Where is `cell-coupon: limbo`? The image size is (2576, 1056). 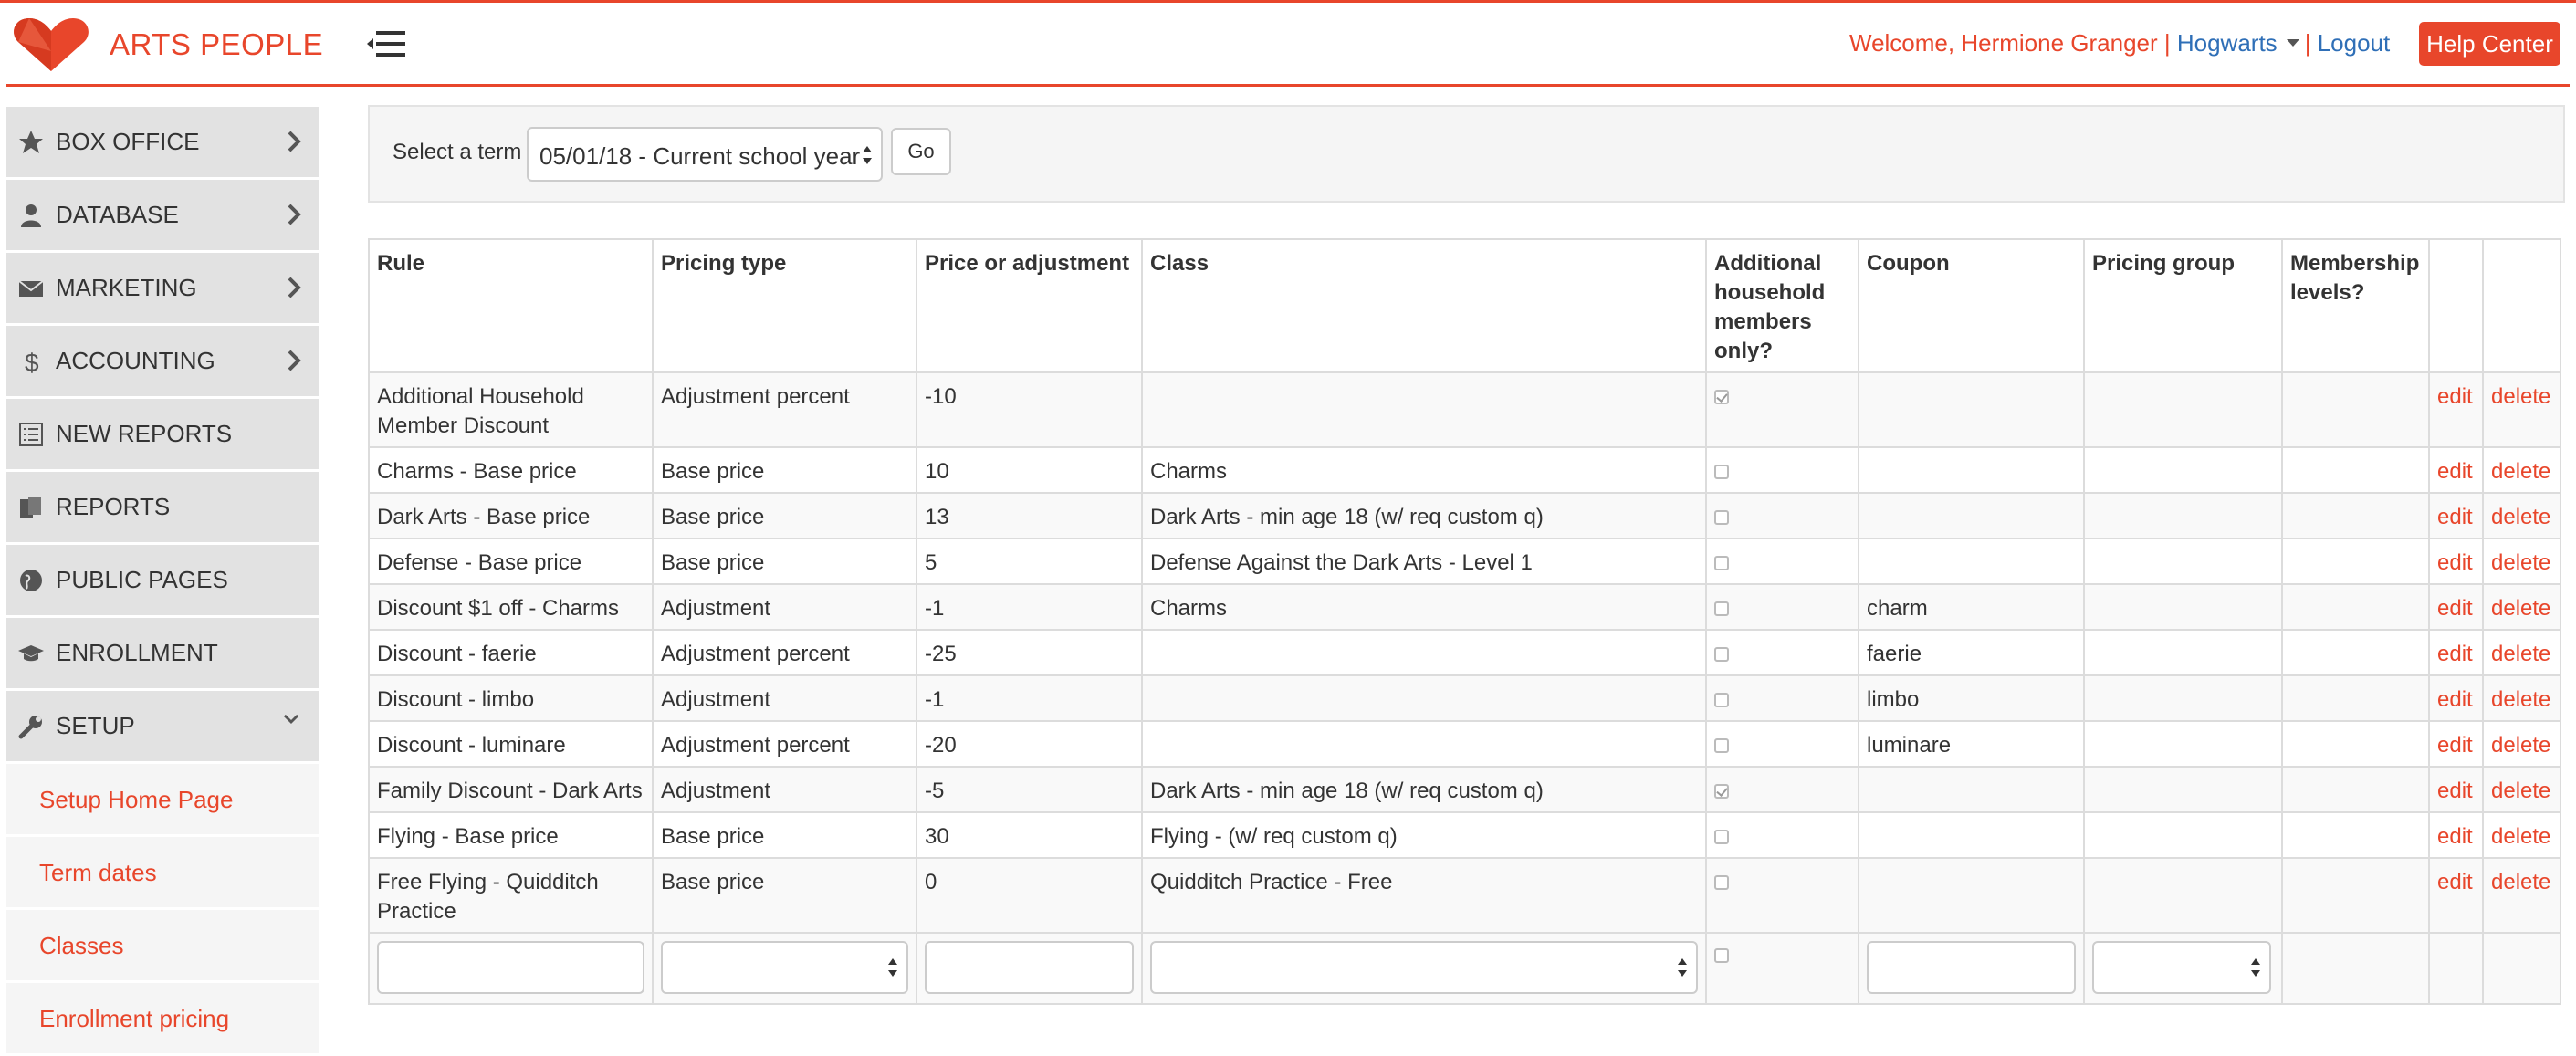 cell-coupon: limbo is located at coordinates (1972, 698).